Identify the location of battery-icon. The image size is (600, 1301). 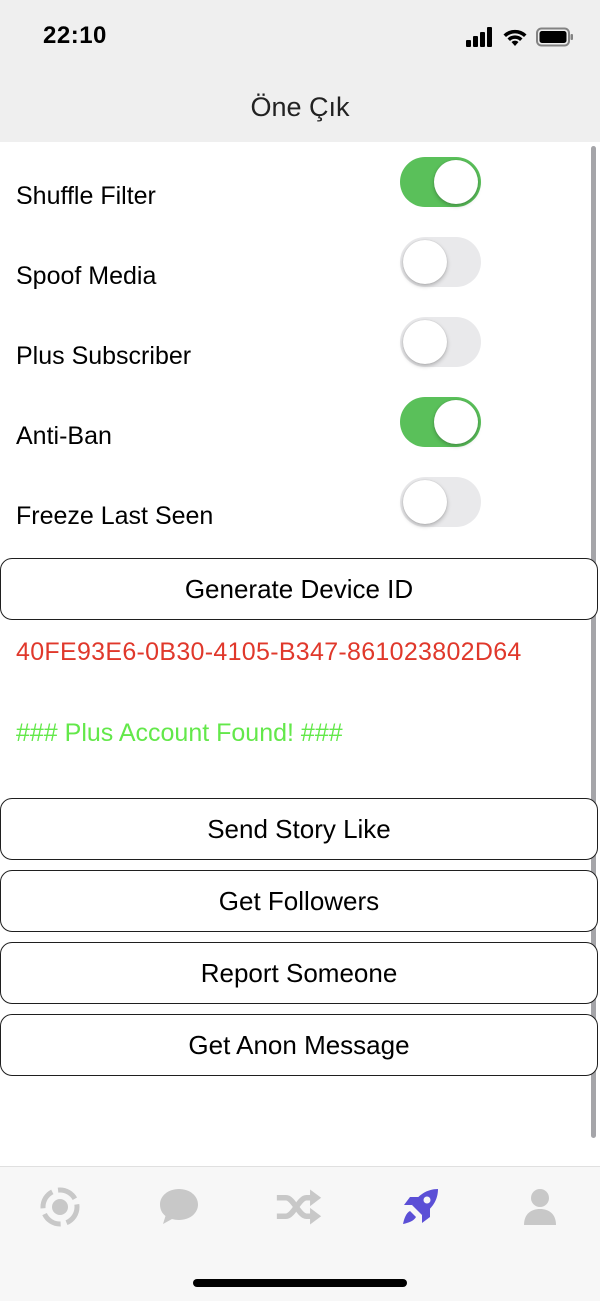
(554, 37).